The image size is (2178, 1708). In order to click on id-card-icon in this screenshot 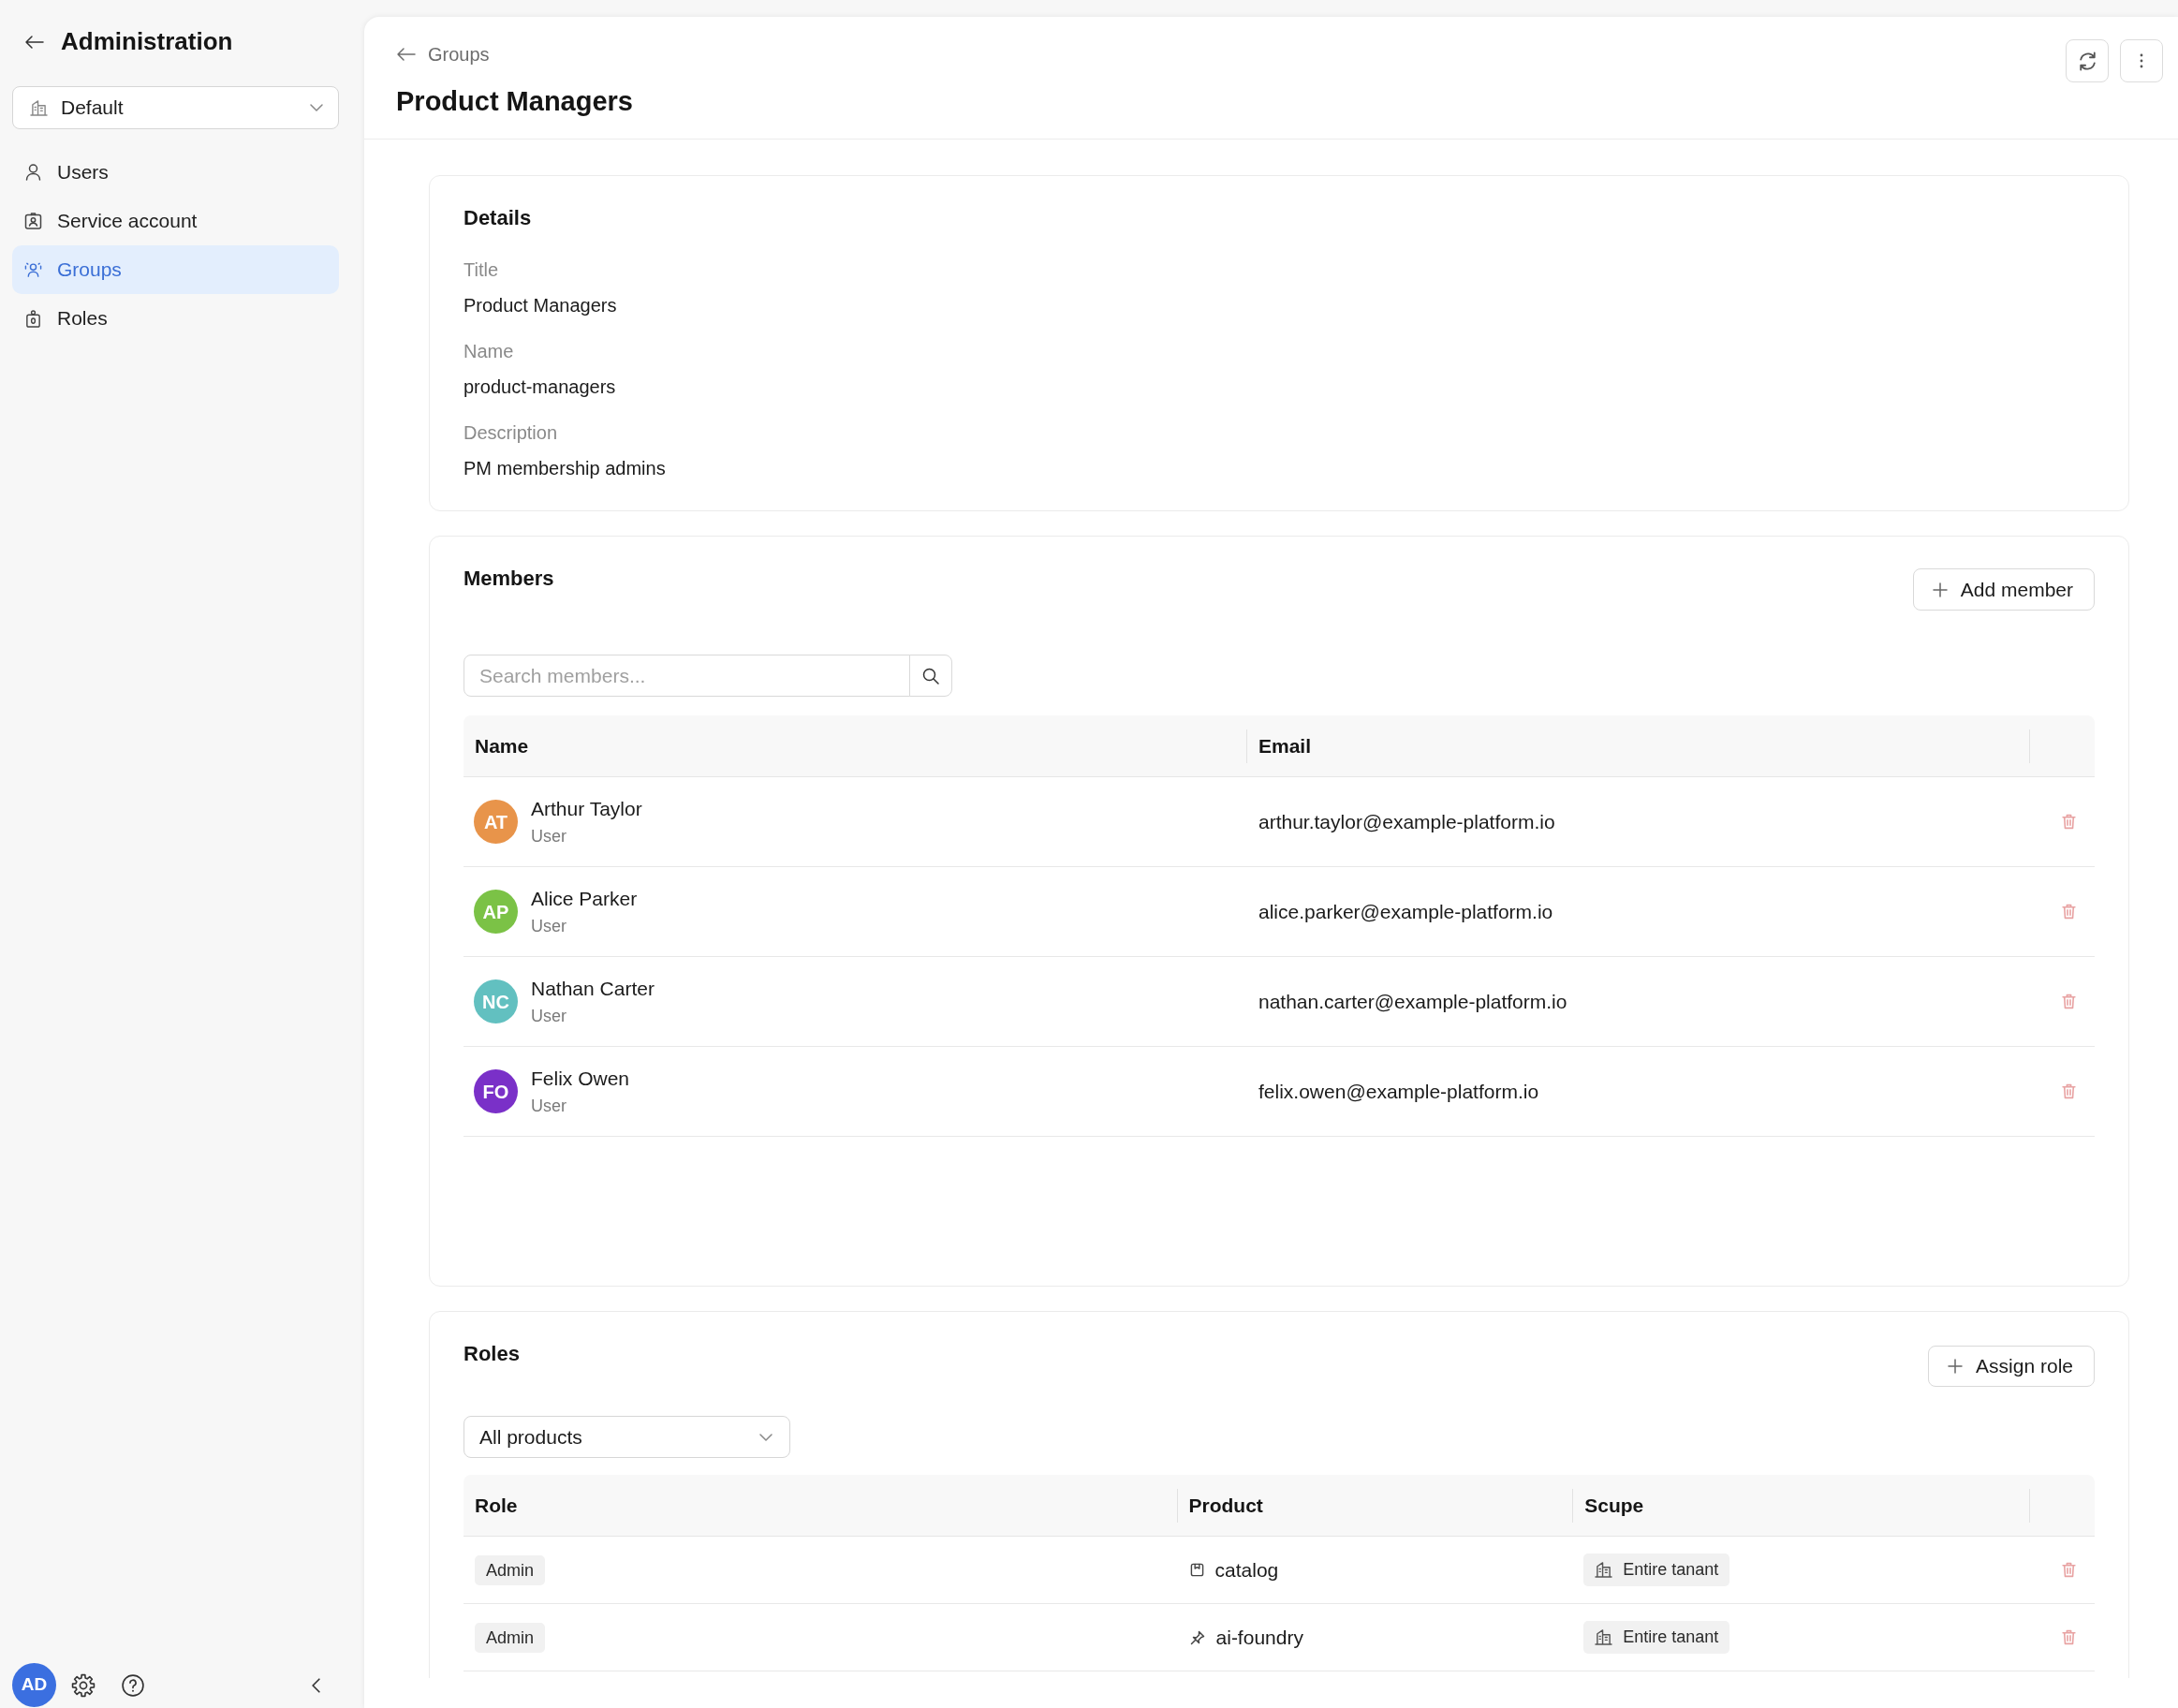, I will do `click(33, 221)`.